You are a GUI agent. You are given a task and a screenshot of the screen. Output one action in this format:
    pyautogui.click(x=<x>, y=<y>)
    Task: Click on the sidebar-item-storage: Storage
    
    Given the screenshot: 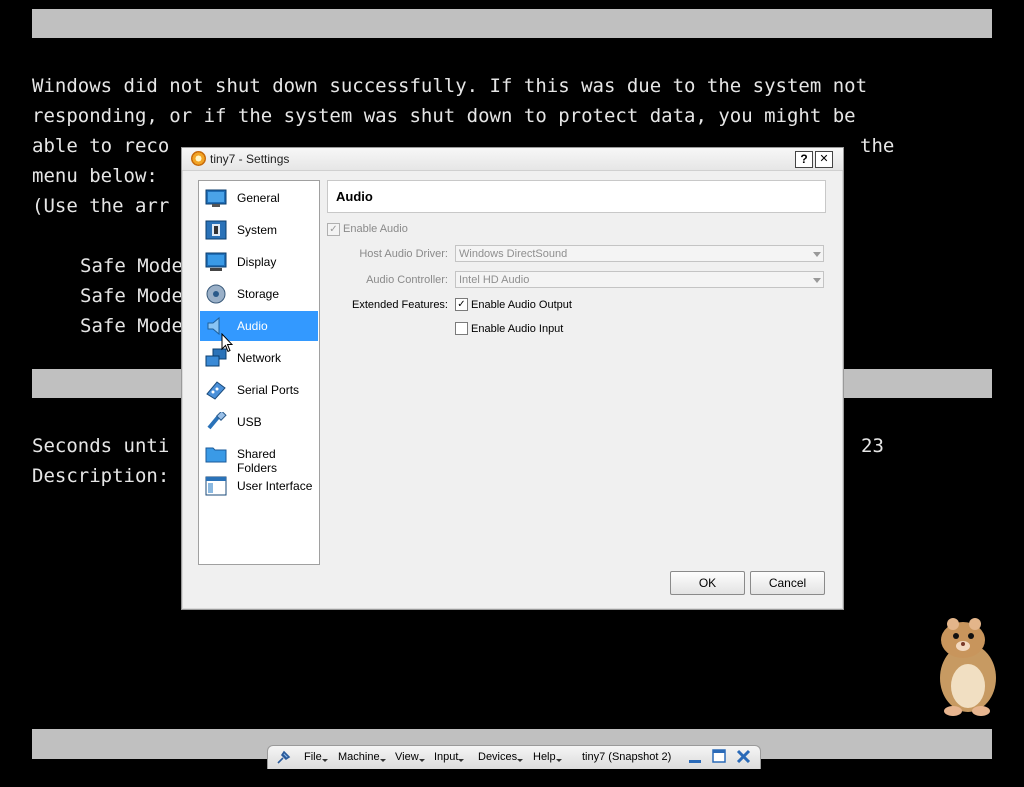 What is the action you would take?
    pyautogui.click(x=259, y=294)
    